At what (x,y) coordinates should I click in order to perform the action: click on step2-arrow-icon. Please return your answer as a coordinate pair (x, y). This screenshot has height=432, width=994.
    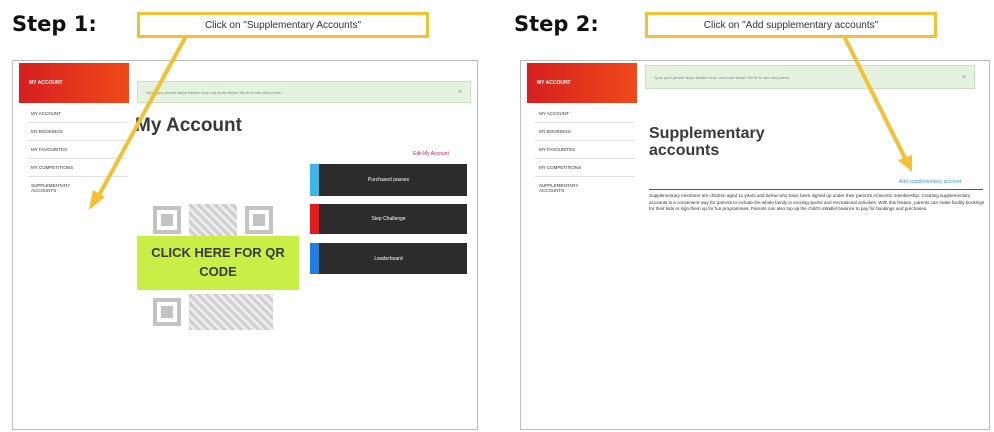
    Looking at the image, I should click on (877, 104).